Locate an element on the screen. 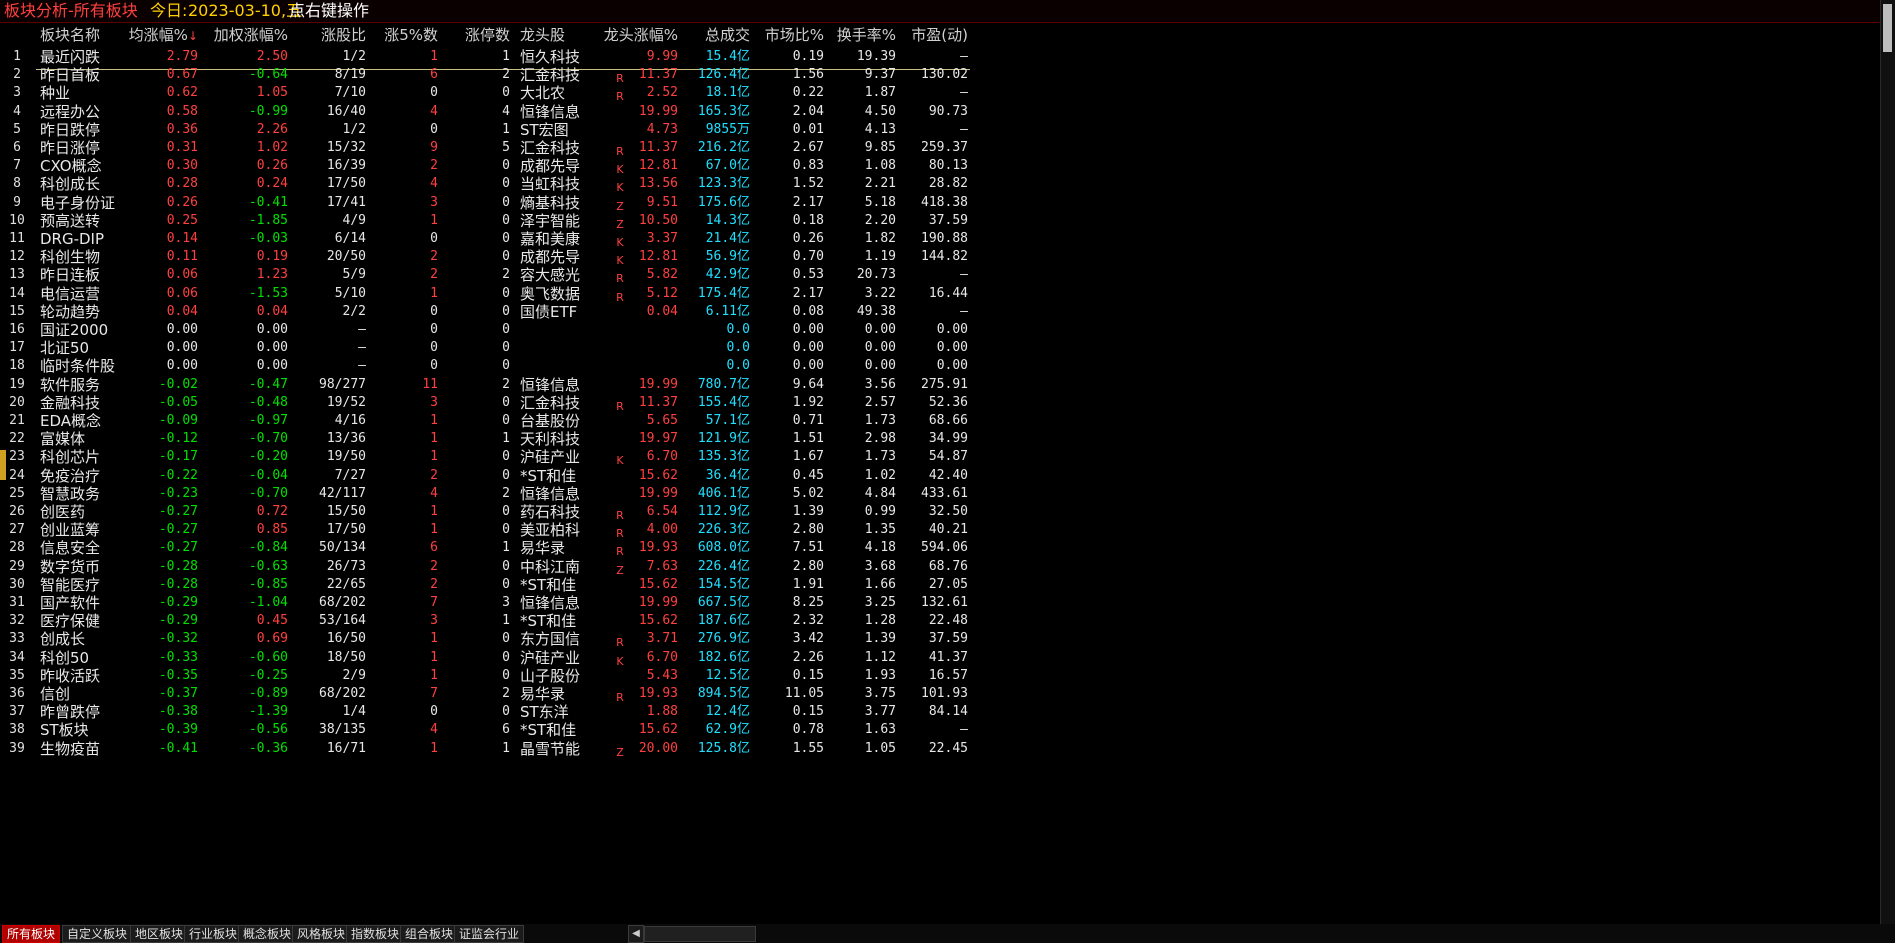 The image size is (1895, 943). tab-2: 地区板块 is located at coordinates (159, 934).